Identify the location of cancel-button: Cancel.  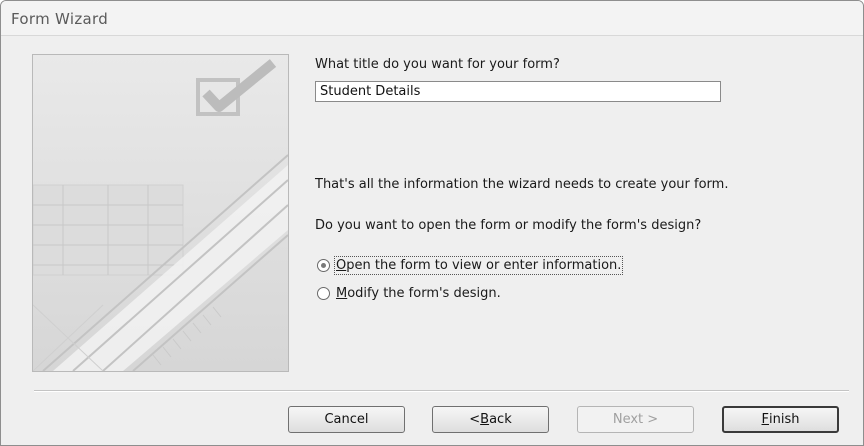
(346, 419).